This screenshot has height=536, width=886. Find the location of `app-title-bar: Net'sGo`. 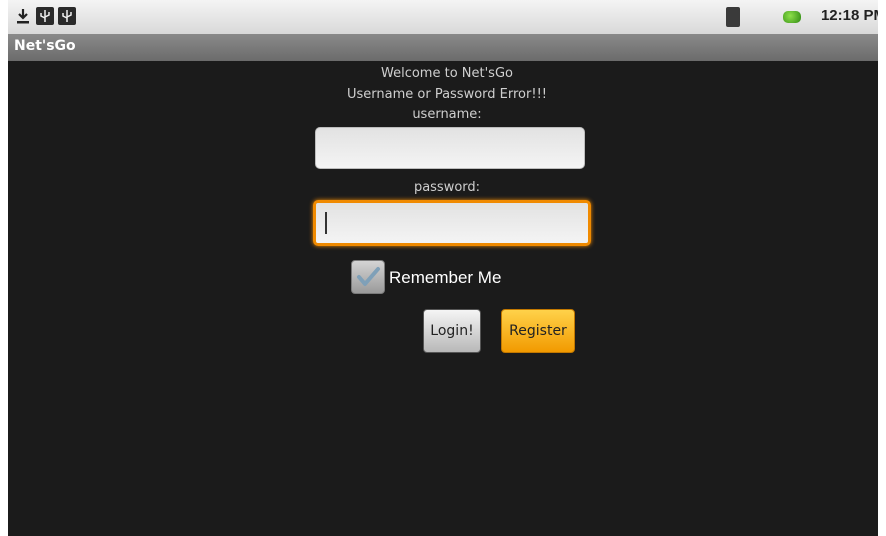

app-title-bar: Net'sGo is located at coordinates (447, 47).